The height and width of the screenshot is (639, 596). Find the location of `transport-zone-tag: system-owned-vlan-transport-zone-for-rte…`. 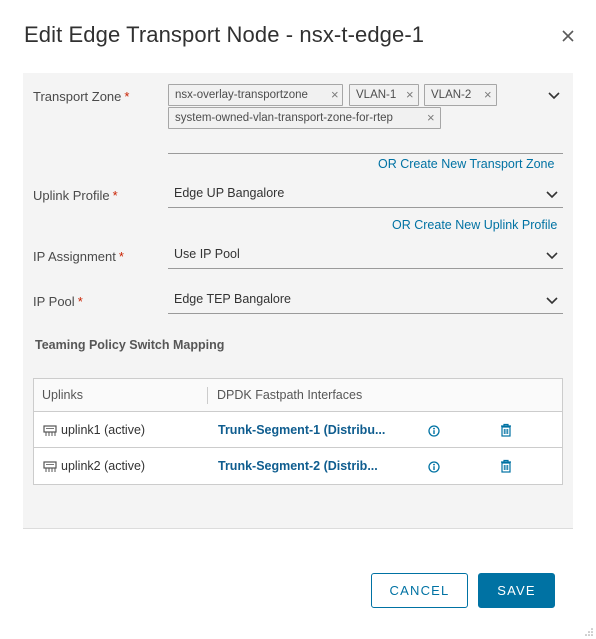

transport-zone-tag: system-owned-vlan-transport-zone-for-rte… is located at coordinates (304, 118).